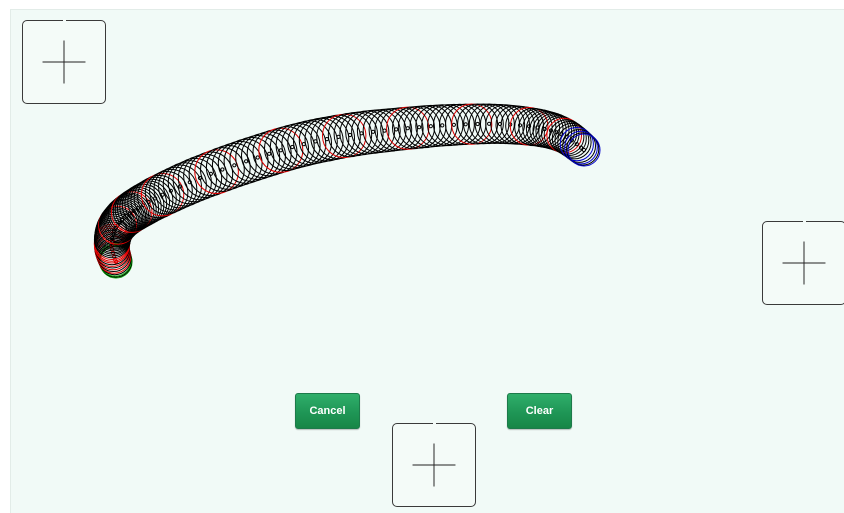  I want to click on calibration-target-top-left-icon, so click(64, 61).